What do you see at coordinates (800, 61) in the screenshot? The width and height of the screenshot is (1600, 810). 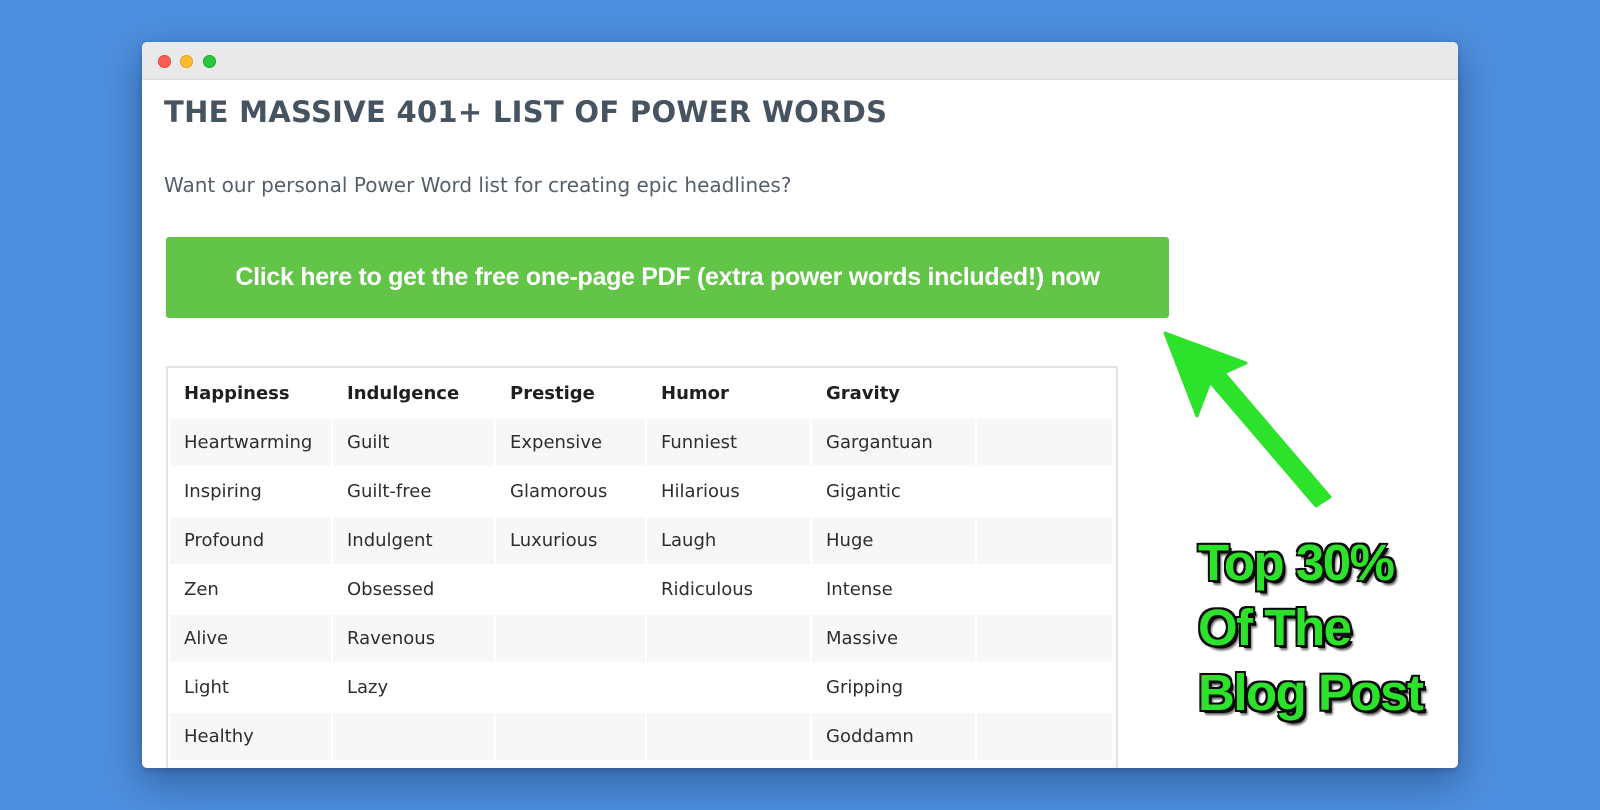 I see `window-titlebar` at bounding box center [800, 61].